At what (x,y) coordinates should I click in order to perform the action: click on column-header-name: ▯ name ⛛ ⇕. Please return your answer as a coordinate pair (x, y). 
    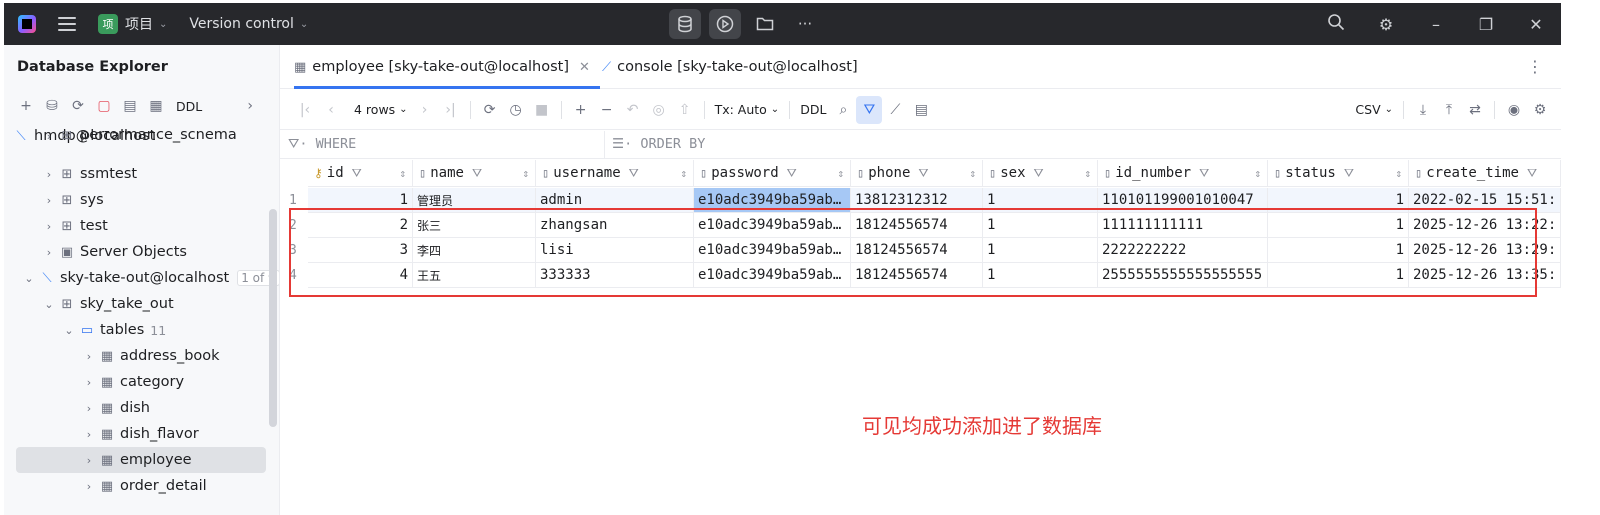
    Looking at the image, I should click on (474, 173).